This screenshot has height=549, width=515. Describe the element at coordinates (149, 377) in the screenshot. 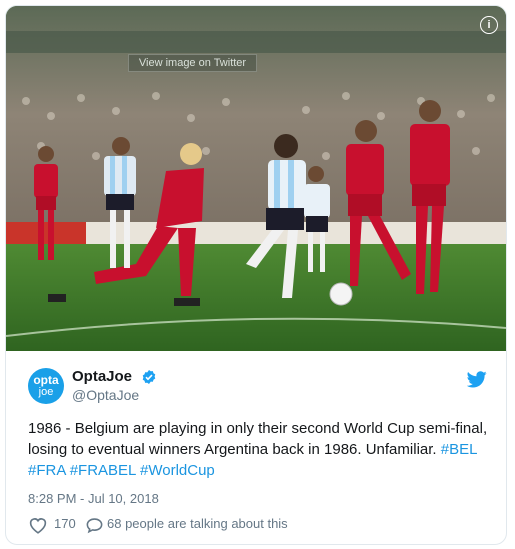

I see `verified-badge-icon` at that location.